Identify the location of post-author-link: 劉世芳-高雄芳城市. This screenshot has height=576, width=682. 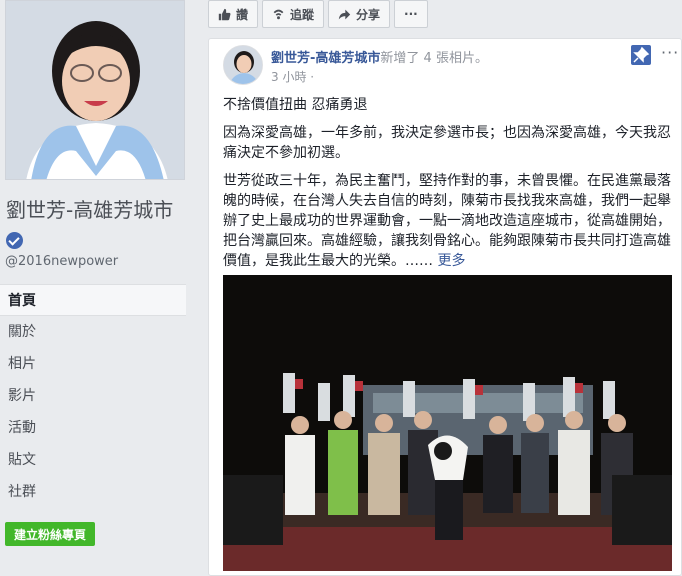
(325, 58).